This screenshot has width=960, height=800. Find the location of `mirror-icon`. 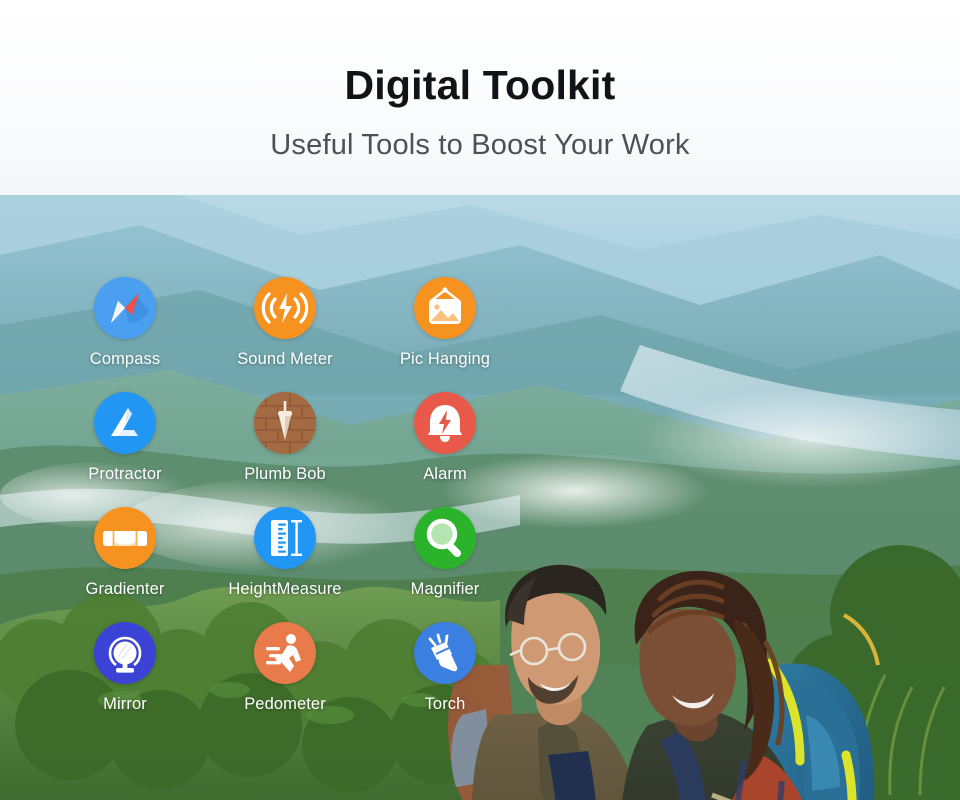

mirror-icon is located at coordinates (125, 653).